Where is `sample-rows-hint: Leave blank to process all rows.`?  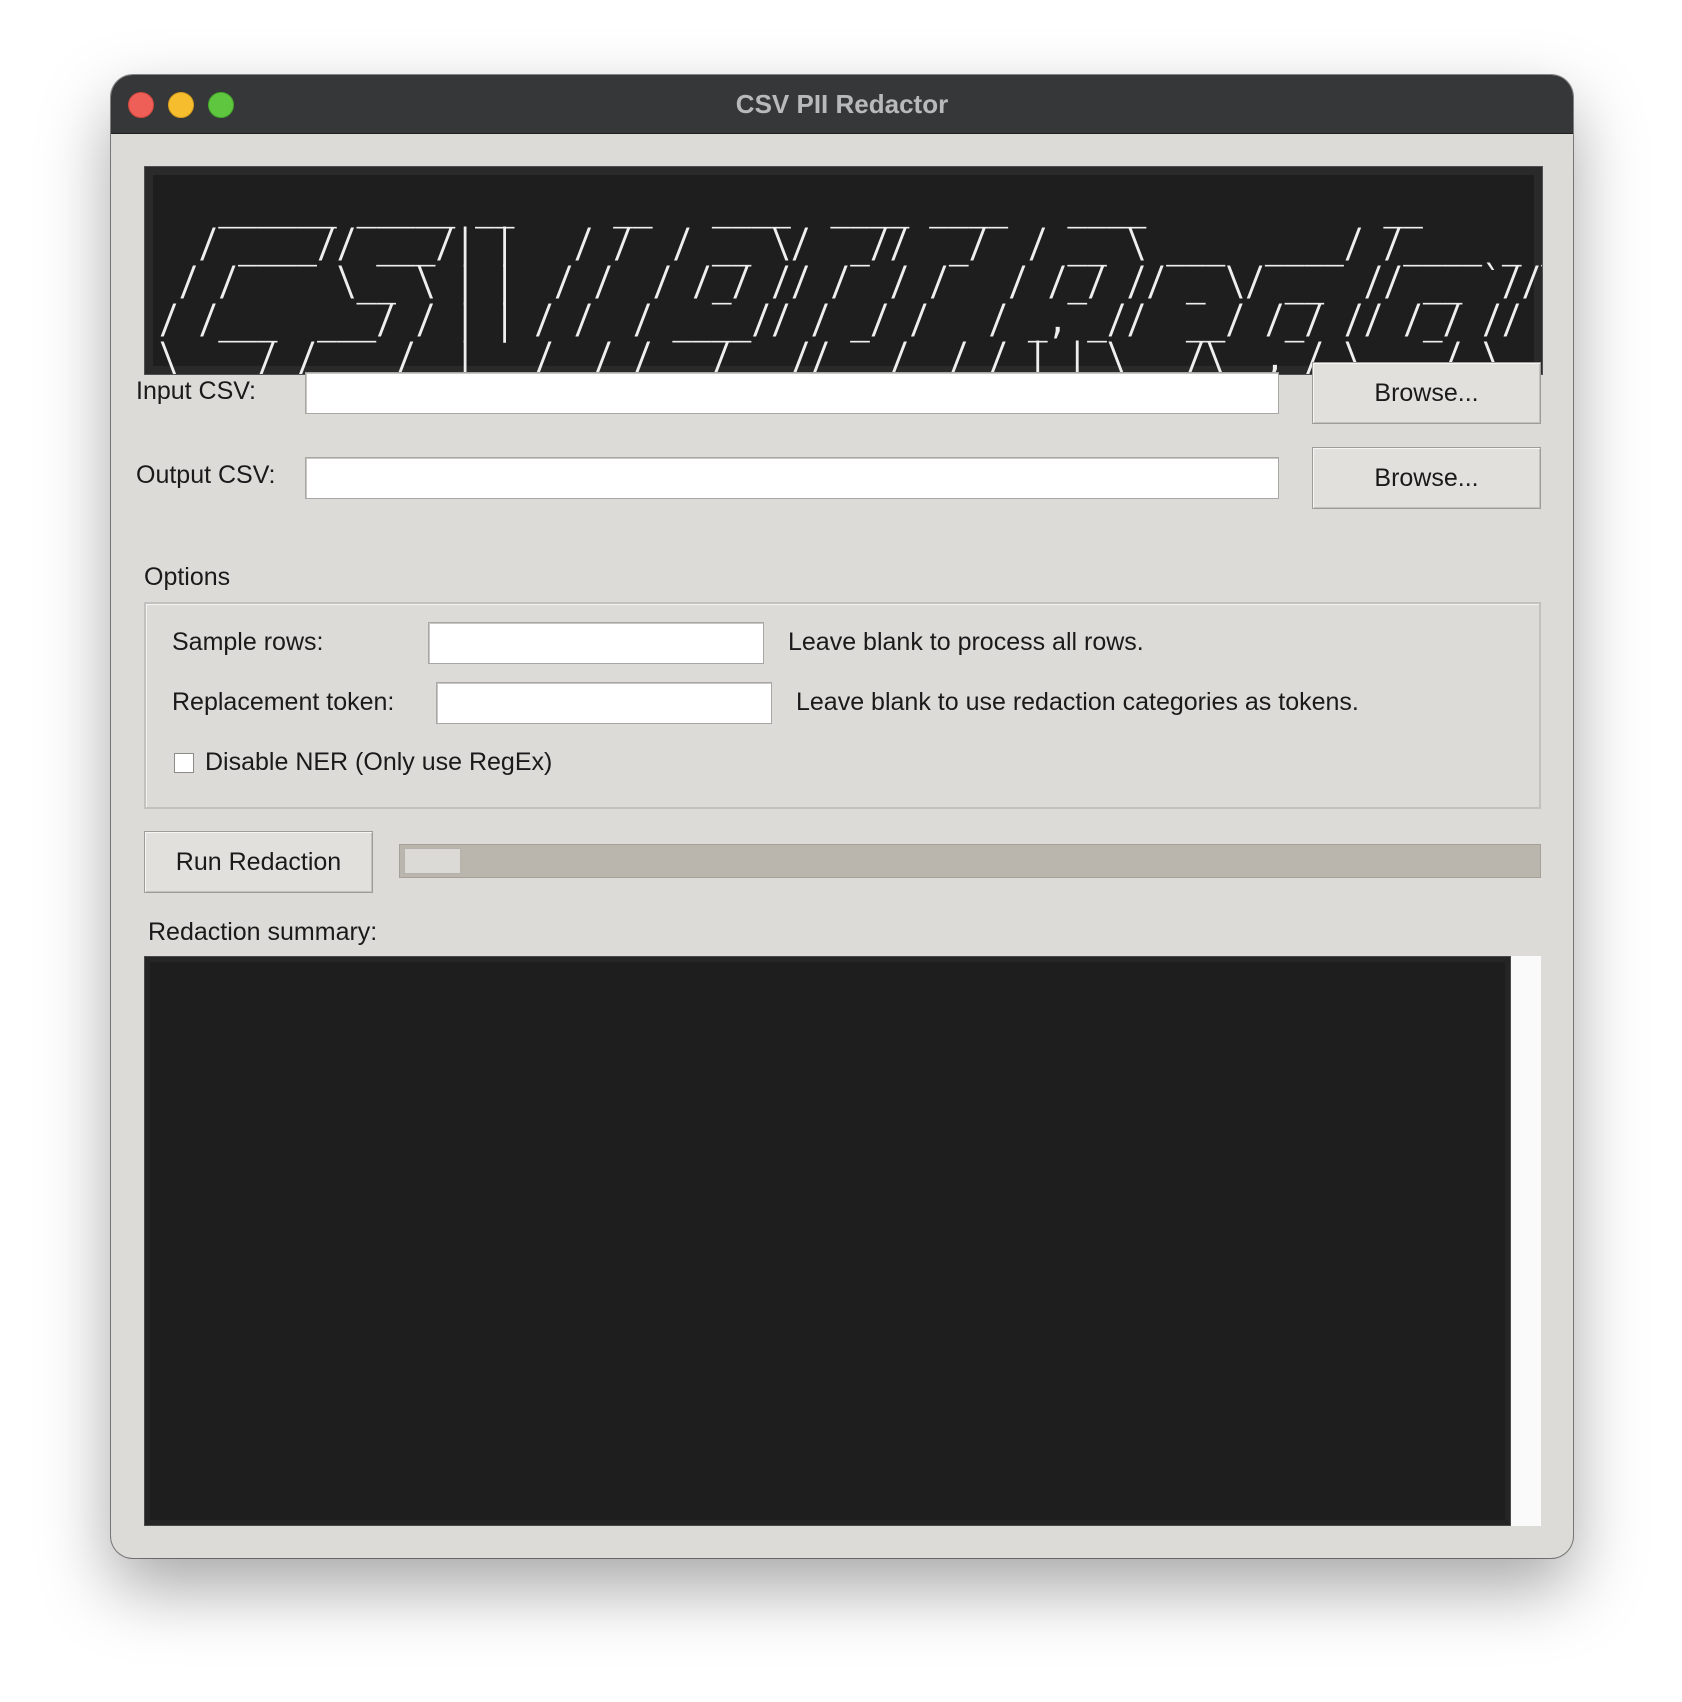
sample-rows-hint: Leave blank to process all rows. is located at coordinates (966, 642).